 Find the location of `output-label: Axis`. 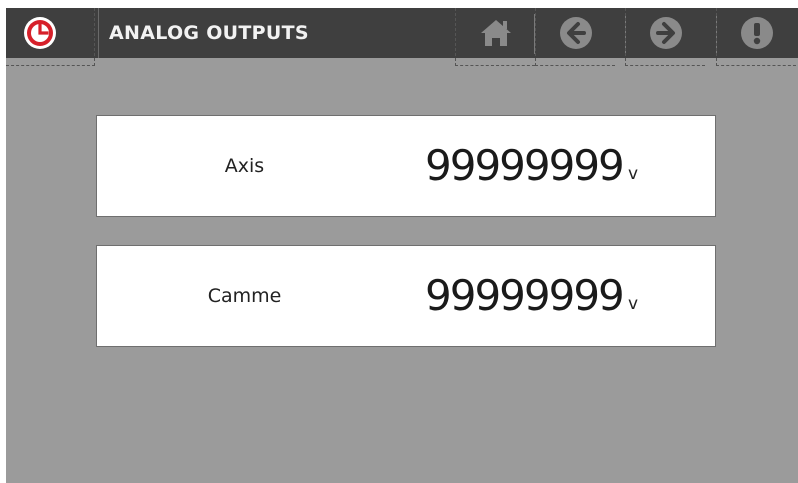

output-label: Axis is located at coordinates (244, 166).